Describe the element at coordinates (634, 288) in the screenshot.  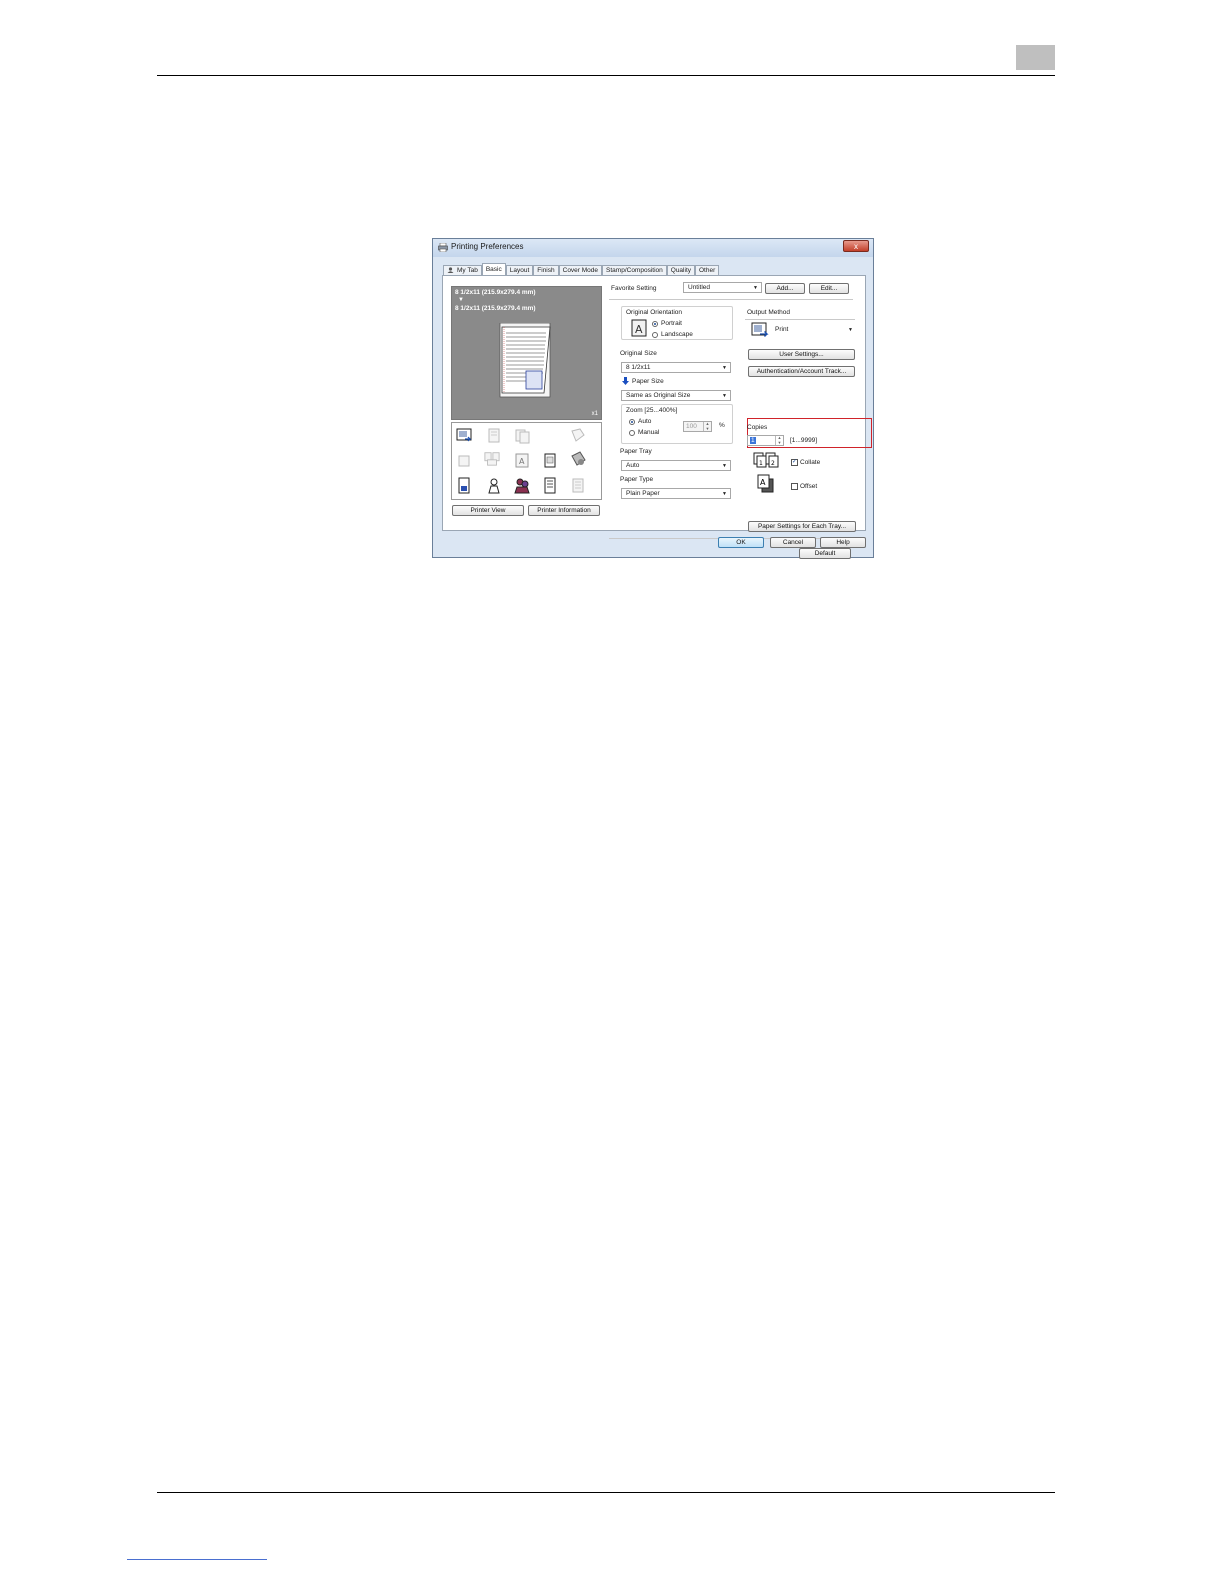
I see `favorite-setting-label: Favorite Setting` at that location.